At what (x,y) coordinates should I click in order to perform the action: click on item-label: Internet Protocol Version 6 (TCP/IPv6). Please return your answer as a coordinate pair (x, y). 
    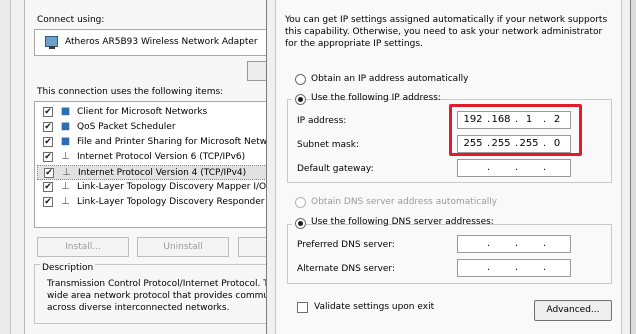
    Looking at the image, I should click on (161, 157).